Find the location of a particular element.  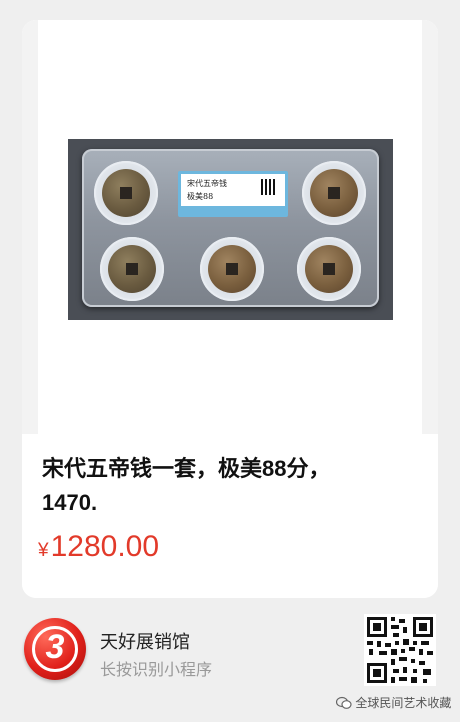

shop-logo-text: 3 is located at coordinates (55, 647).